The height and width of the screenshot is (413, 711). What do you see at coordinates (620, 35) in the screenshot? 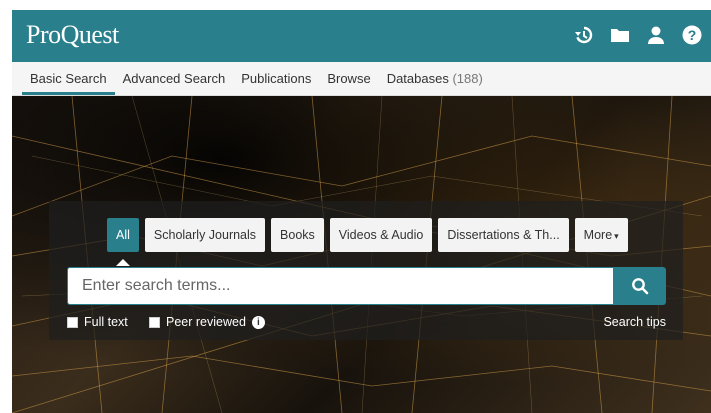
I see `folder-icon` at bounding box center [620, 35].